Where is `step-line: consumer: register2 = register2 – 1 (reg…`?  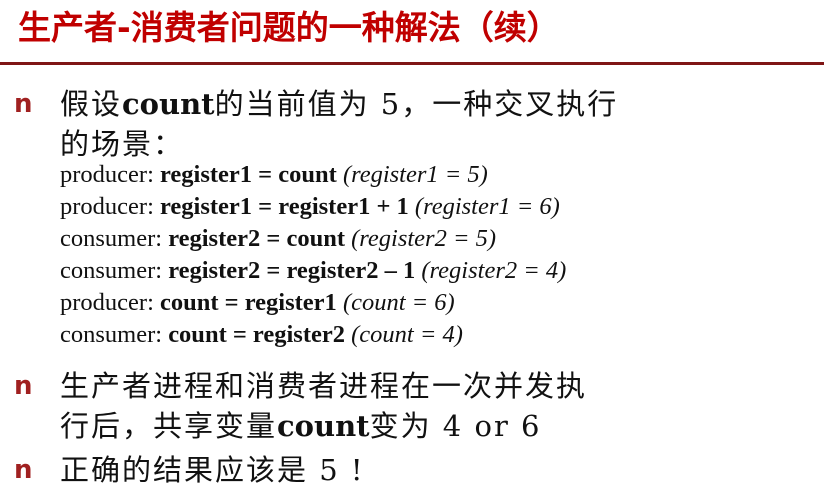
step-line: consumer: register2 = register2 – 1 (reg… is located at coordinates (313, 270).